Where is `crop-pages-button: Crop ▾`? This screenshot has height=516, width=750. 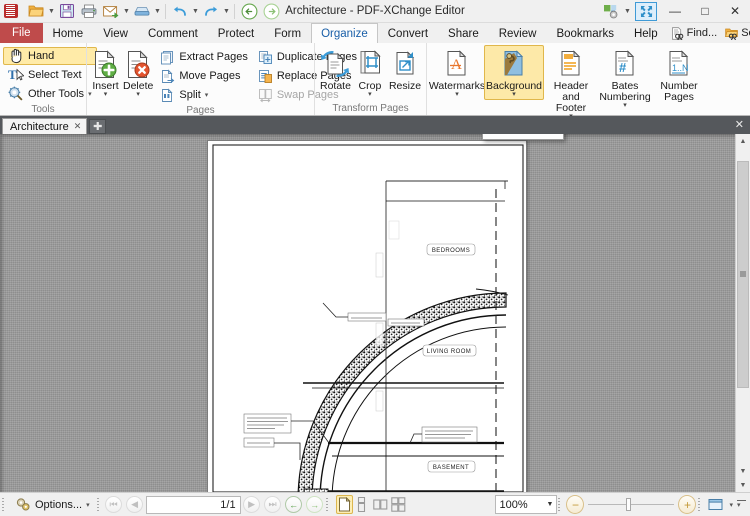
crop-pages-button: Crop ▾ is located at coordinates (370, 72).